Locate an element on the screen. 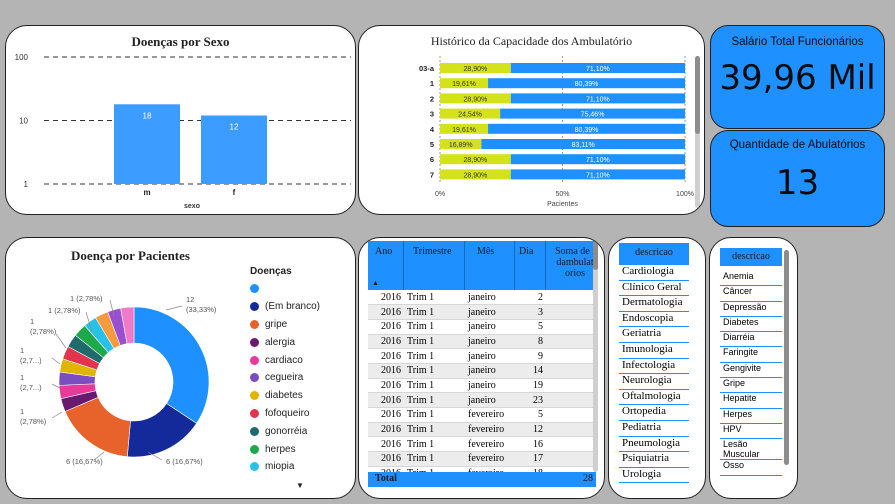 The height and width of the screenshot is (504, 895). x-axis-label: Pacientes is located at coordinates (562, 204).